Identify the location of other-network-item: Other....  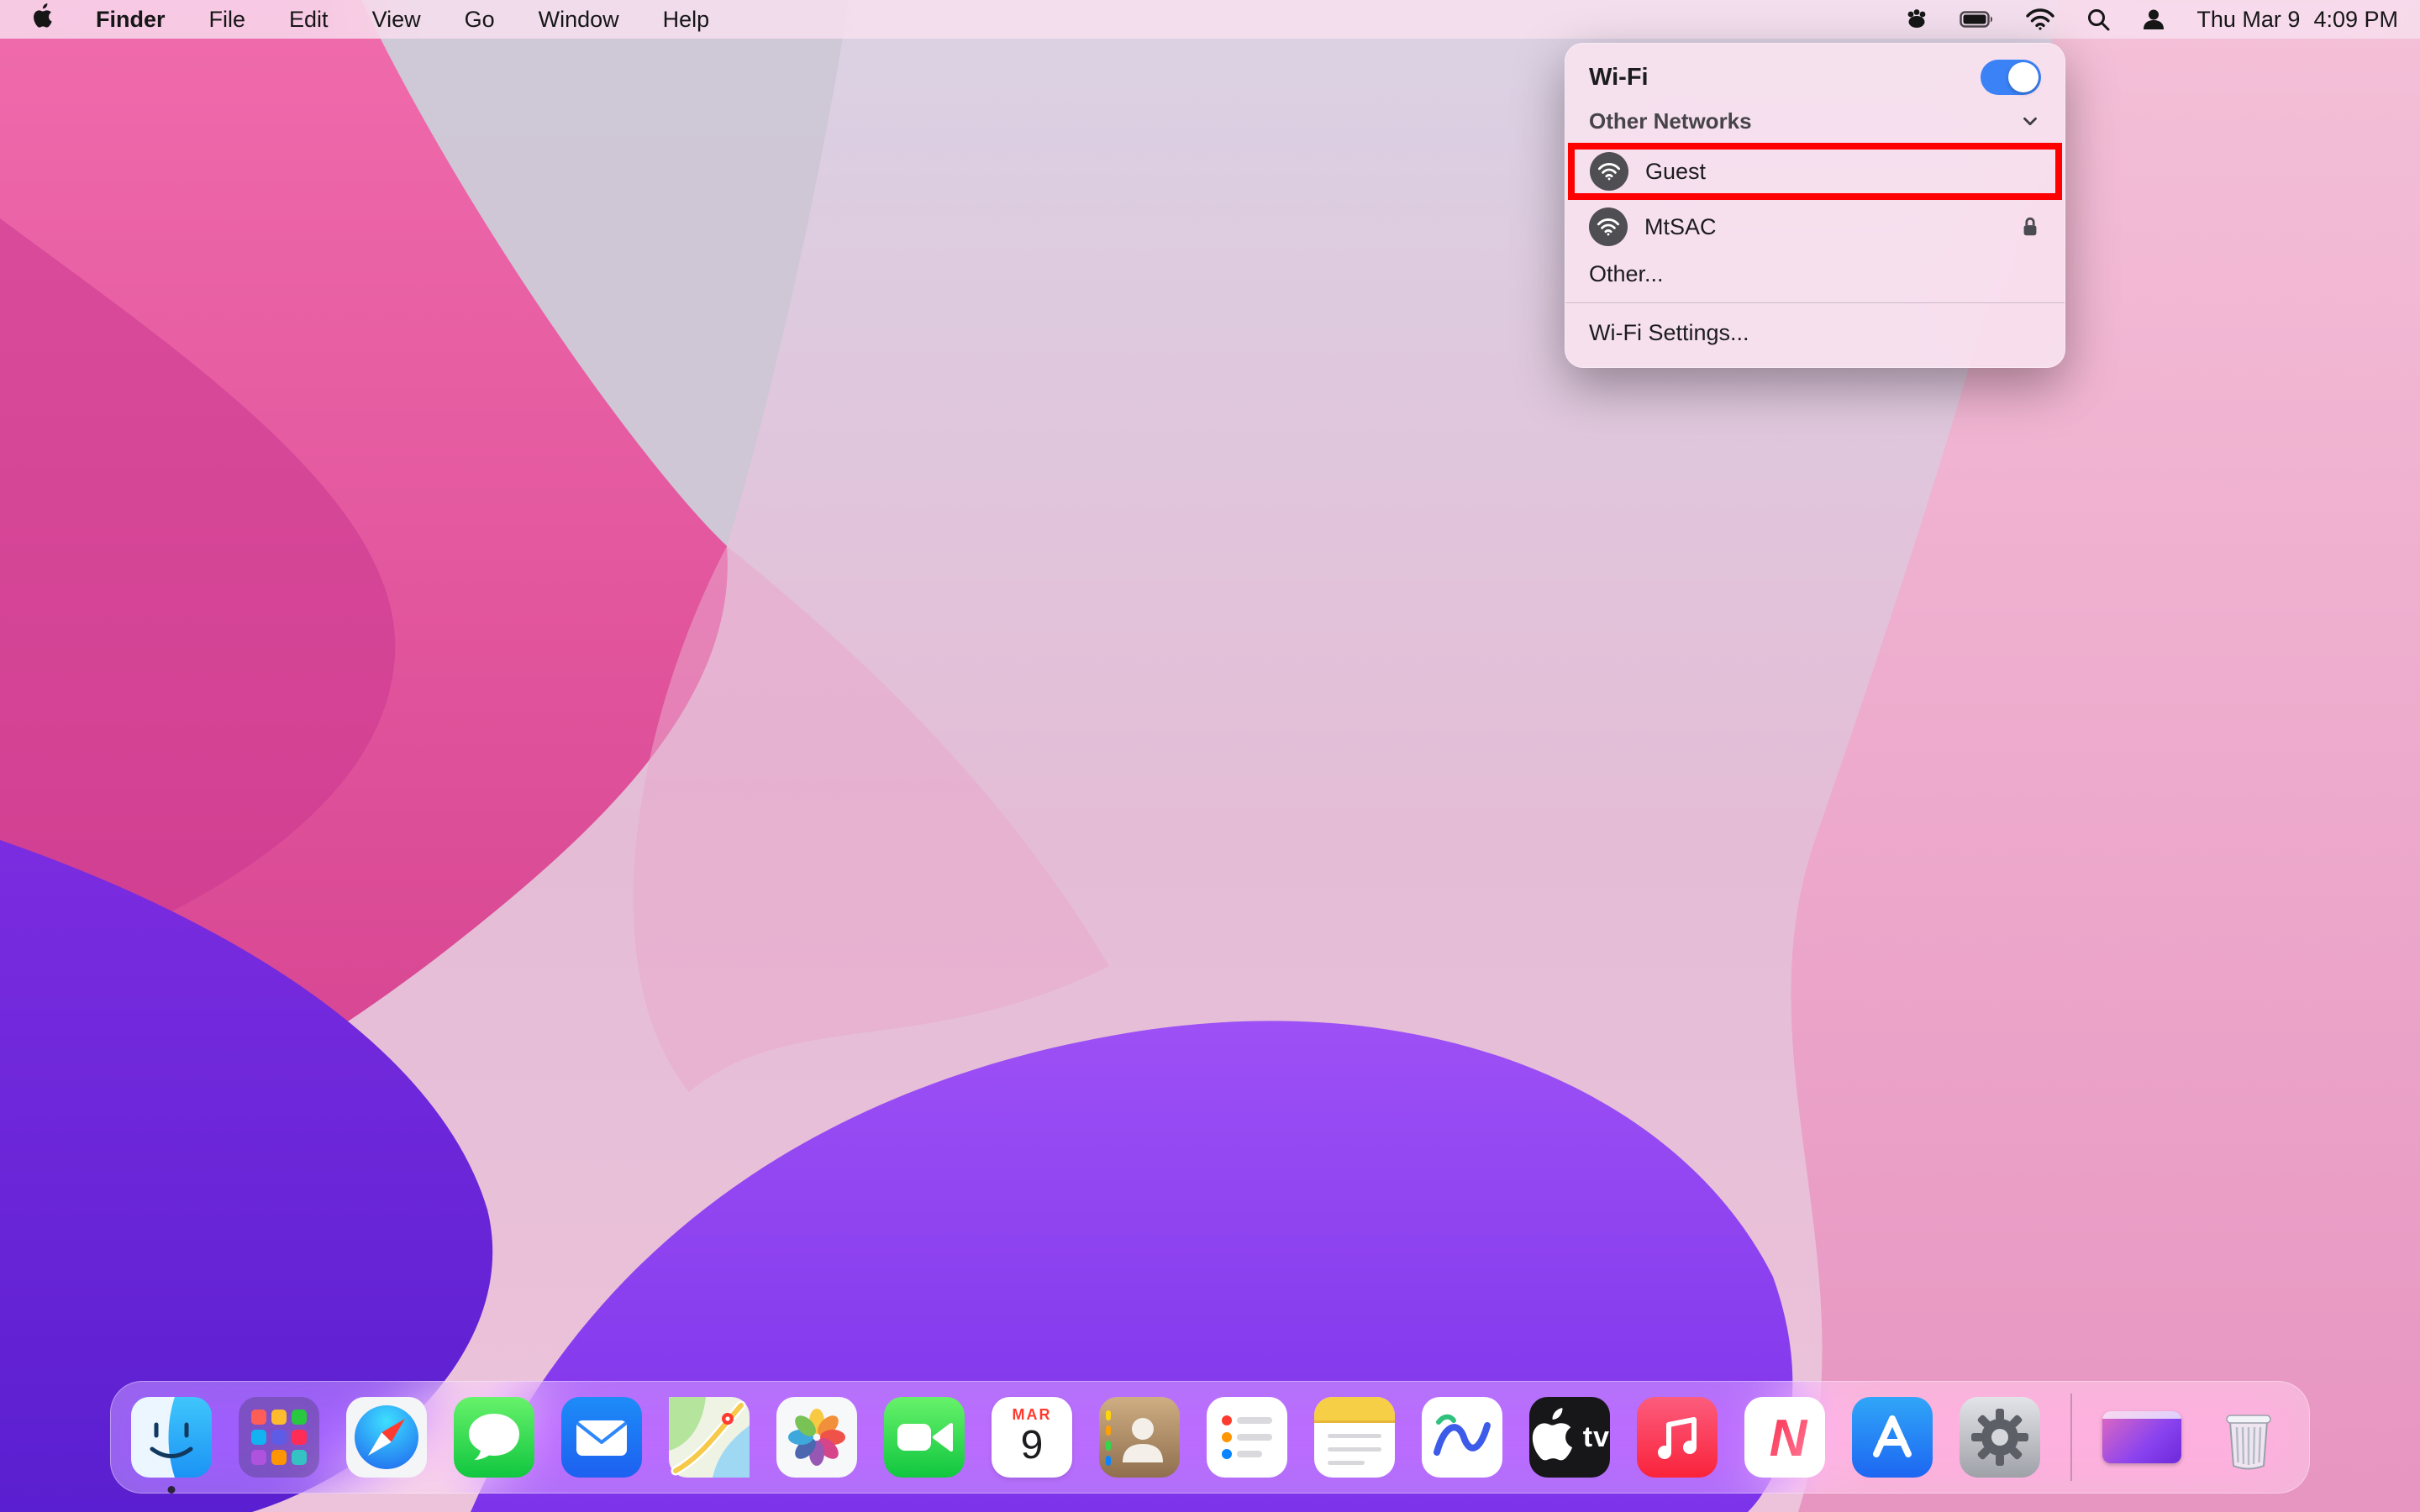
(1815, 274).